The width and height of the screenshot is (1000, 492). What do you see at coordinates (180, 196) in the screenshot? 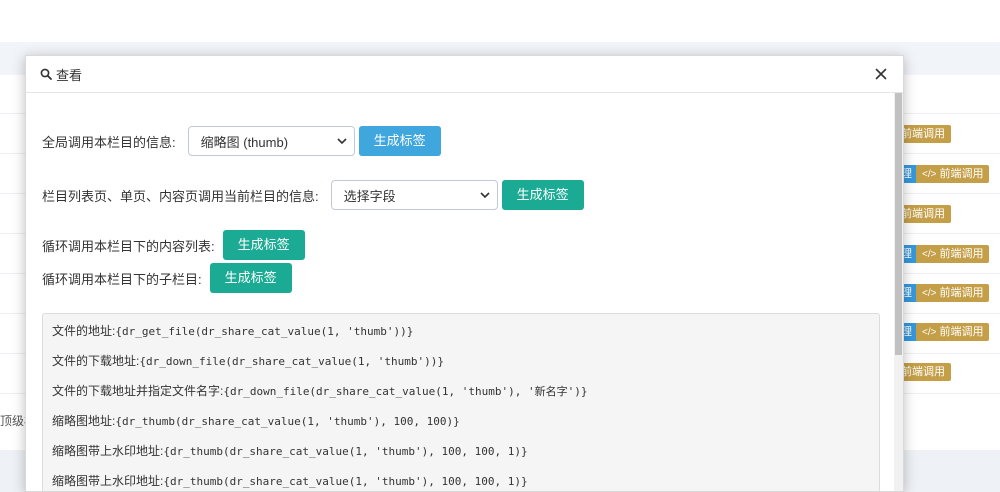
I see `current-cat-label: 栏目列表页、单页、内容页调用当前栏目的信息:` at bounding box center [180, 196].